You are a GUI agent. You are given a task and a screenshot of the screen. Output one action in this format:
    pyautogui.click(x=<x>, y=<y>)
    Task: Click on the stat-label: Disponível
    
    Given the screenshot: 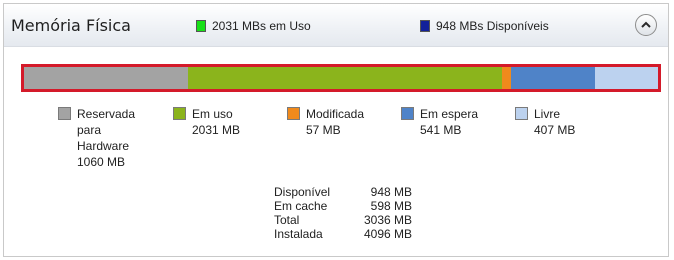 What is the action you would take?
    pyautogui.click(x=302, y=192)
    